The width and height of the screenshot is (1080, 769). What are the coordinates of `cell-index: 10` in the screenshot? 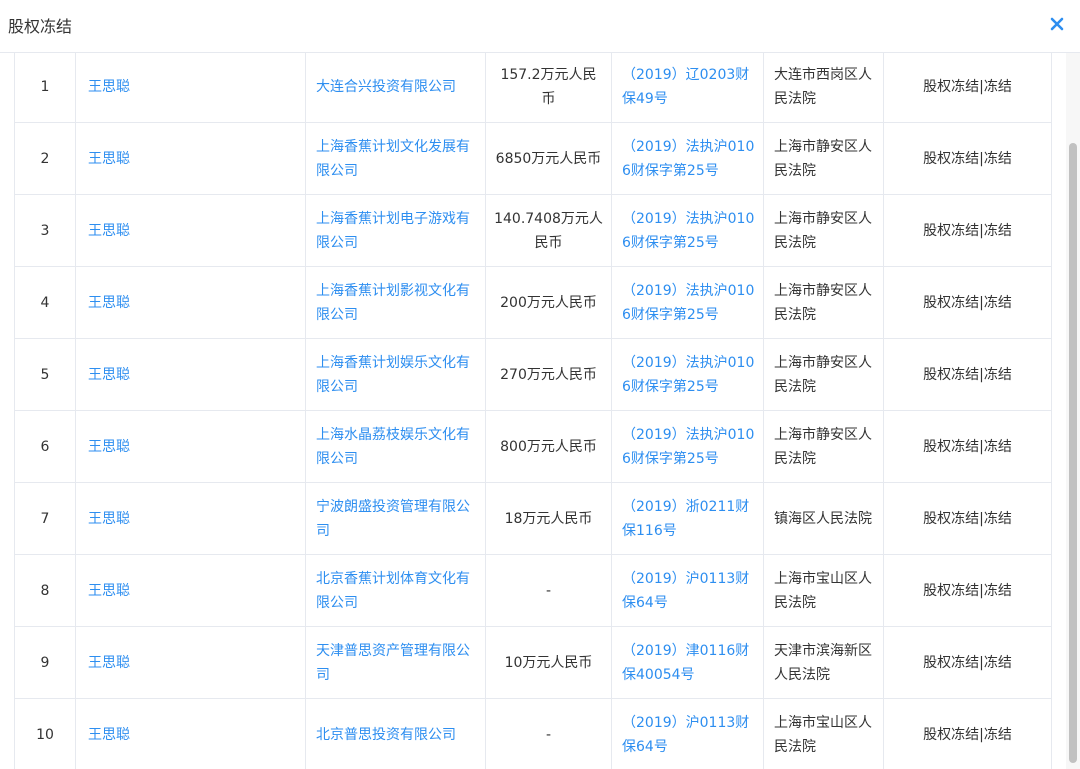 It's located at (45, 733).